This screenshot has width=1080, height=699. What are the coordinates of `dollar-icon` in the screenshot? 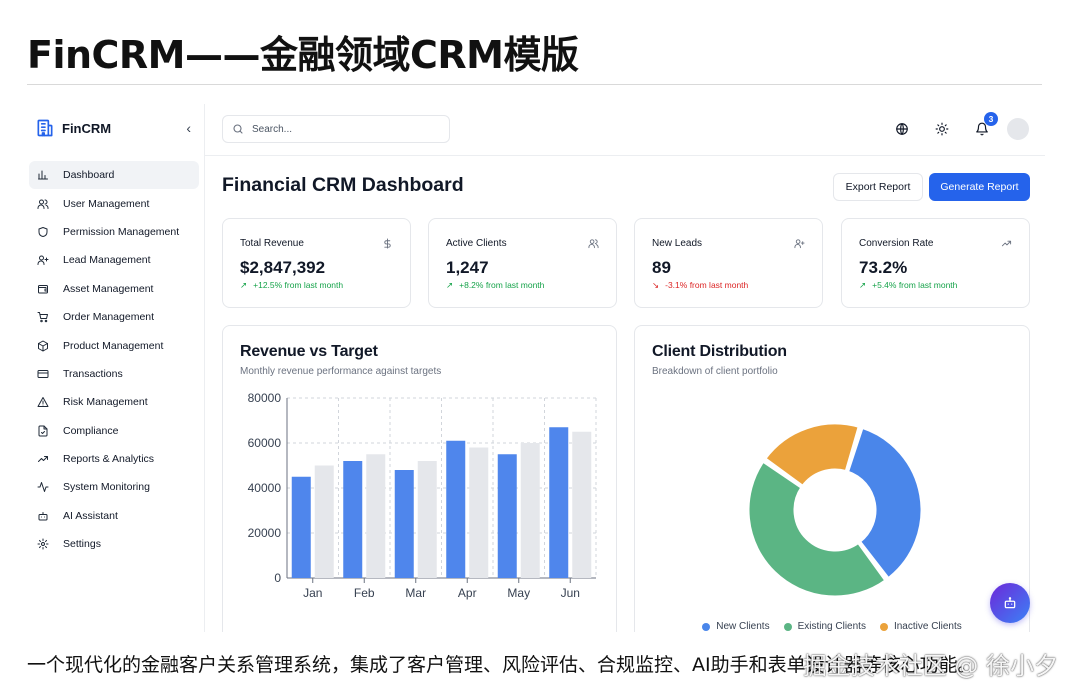 It's located at (387, 243).